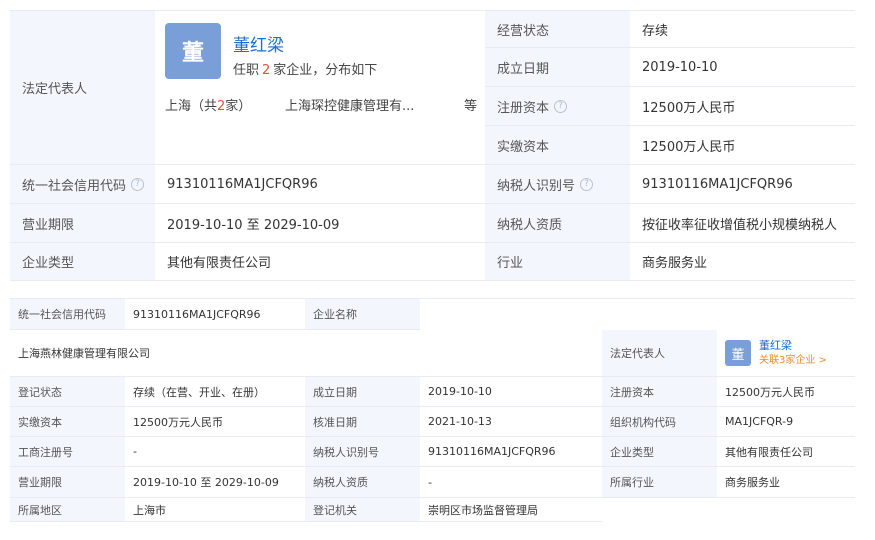 The width and height of the screenshot is (875, 540). I want to click on biz-reg-no-label: 工商注册号, so click(67, 452).